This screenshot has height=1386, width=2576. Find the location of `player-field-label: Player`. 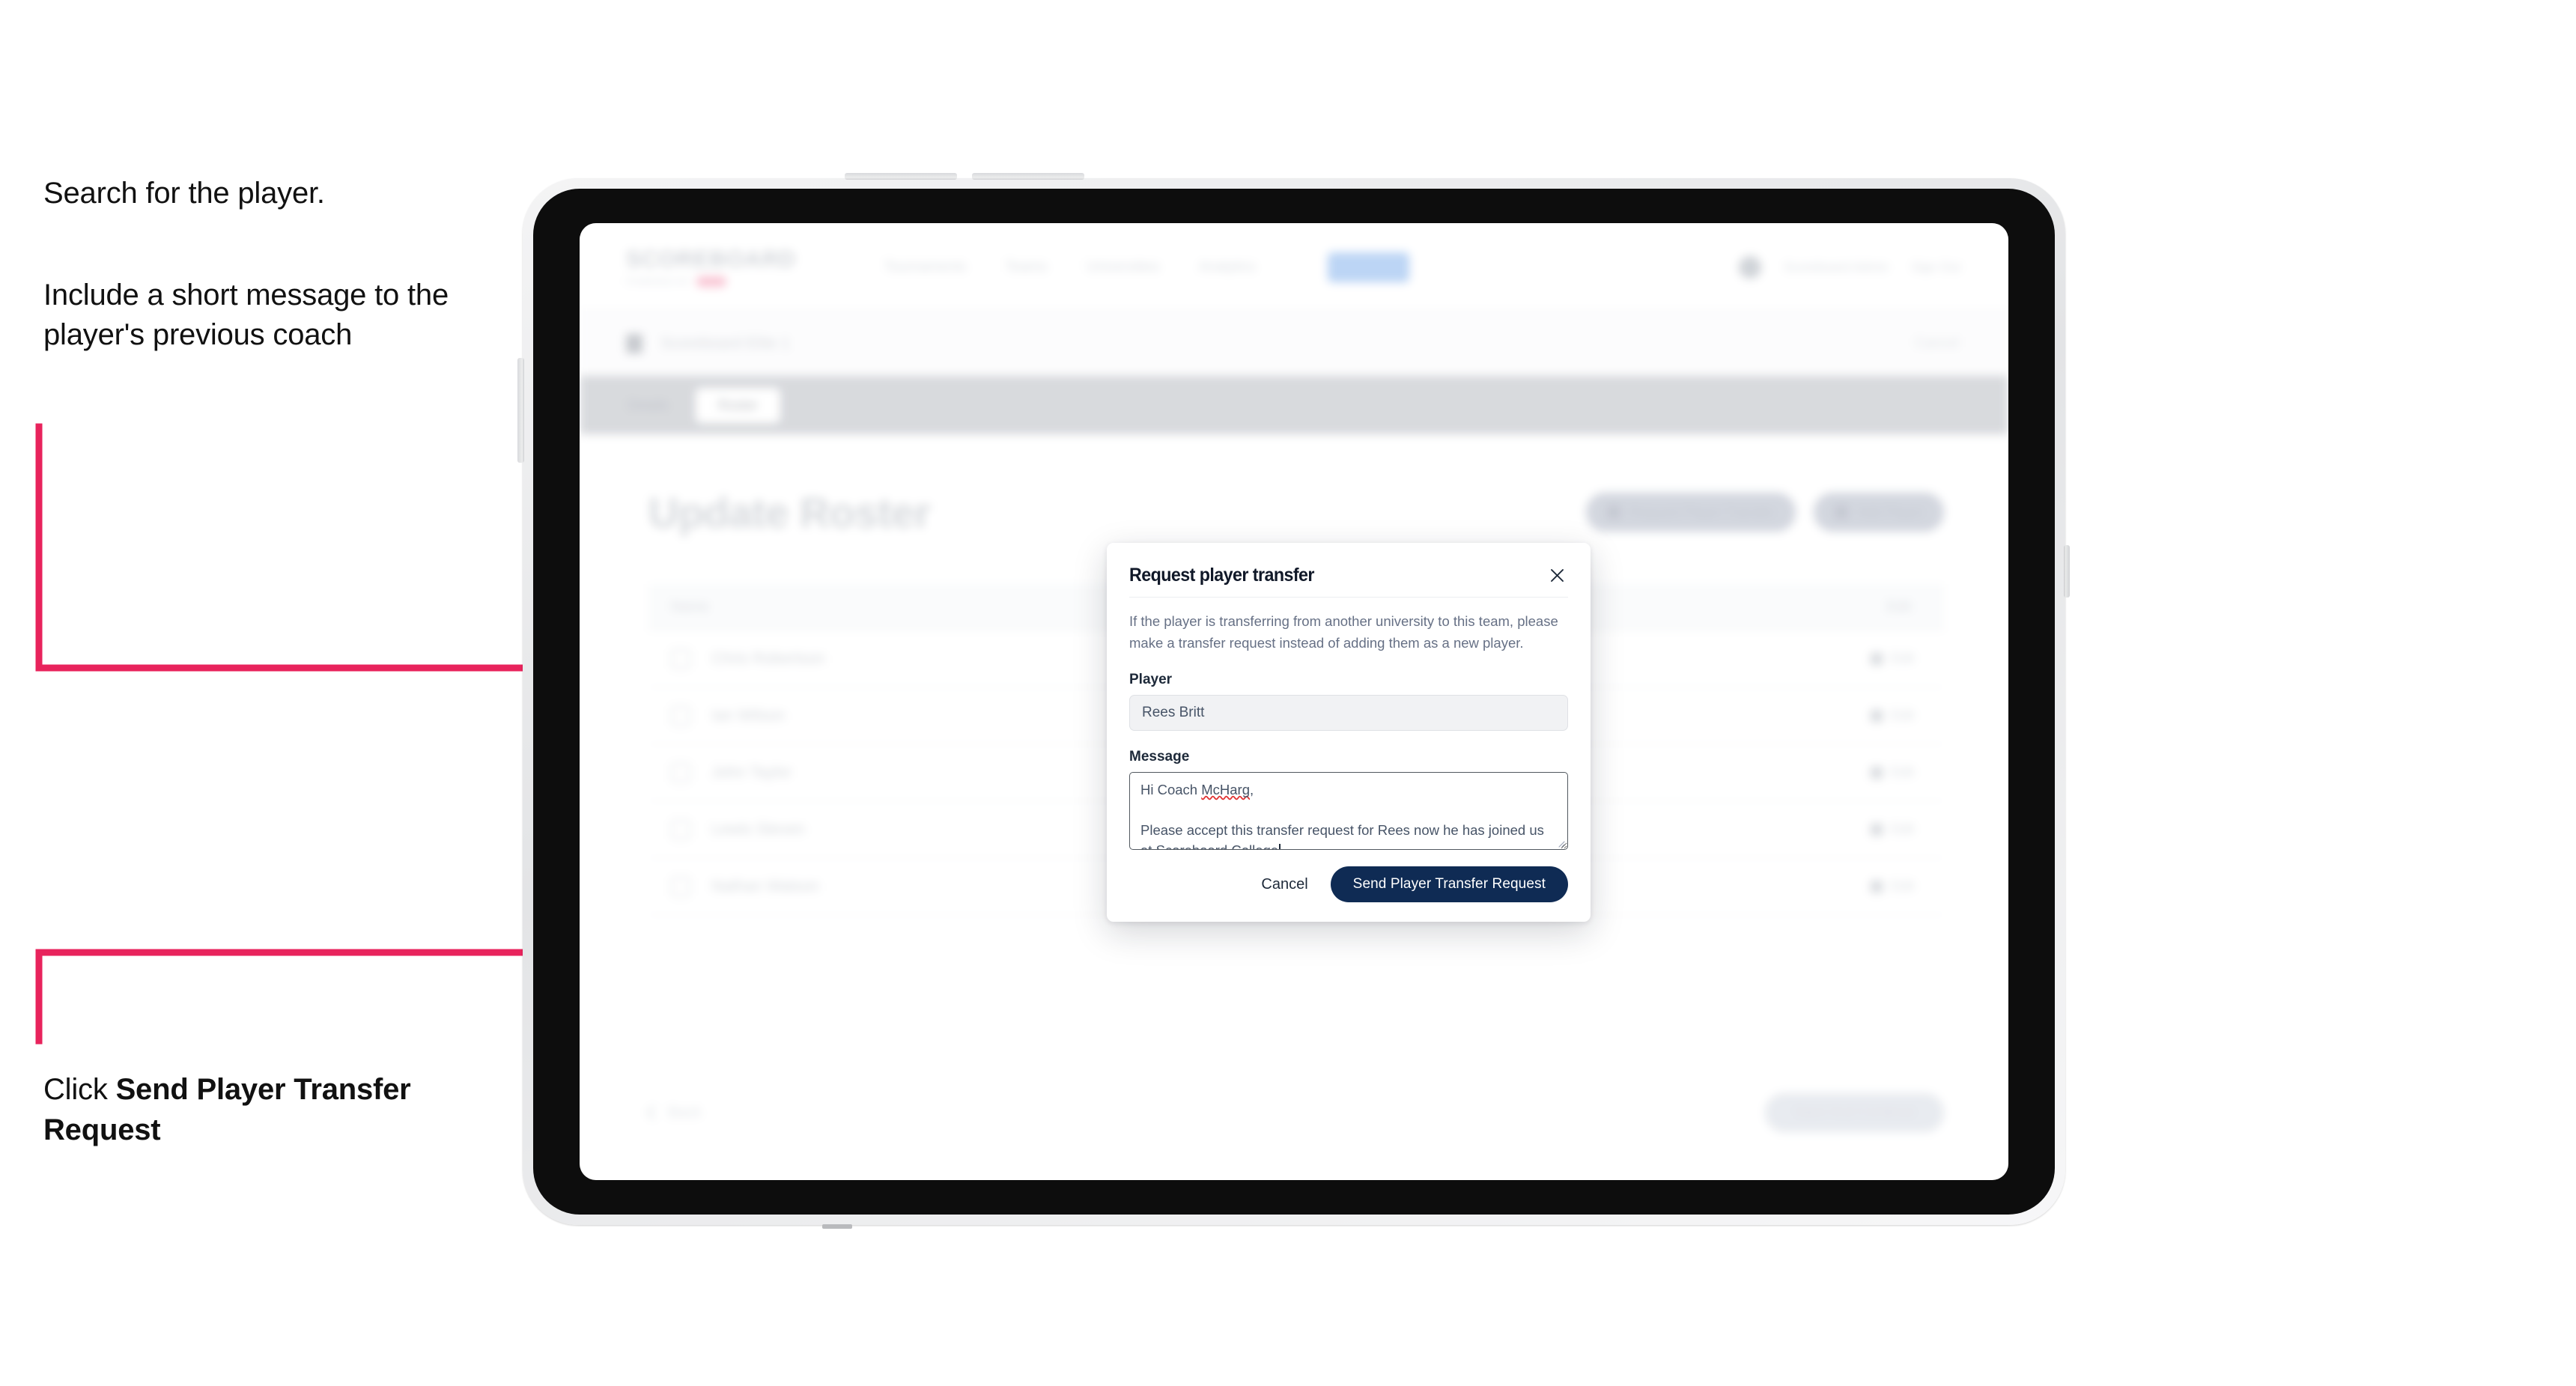

player-field-label: Player is located at coordinates (1151, 680).